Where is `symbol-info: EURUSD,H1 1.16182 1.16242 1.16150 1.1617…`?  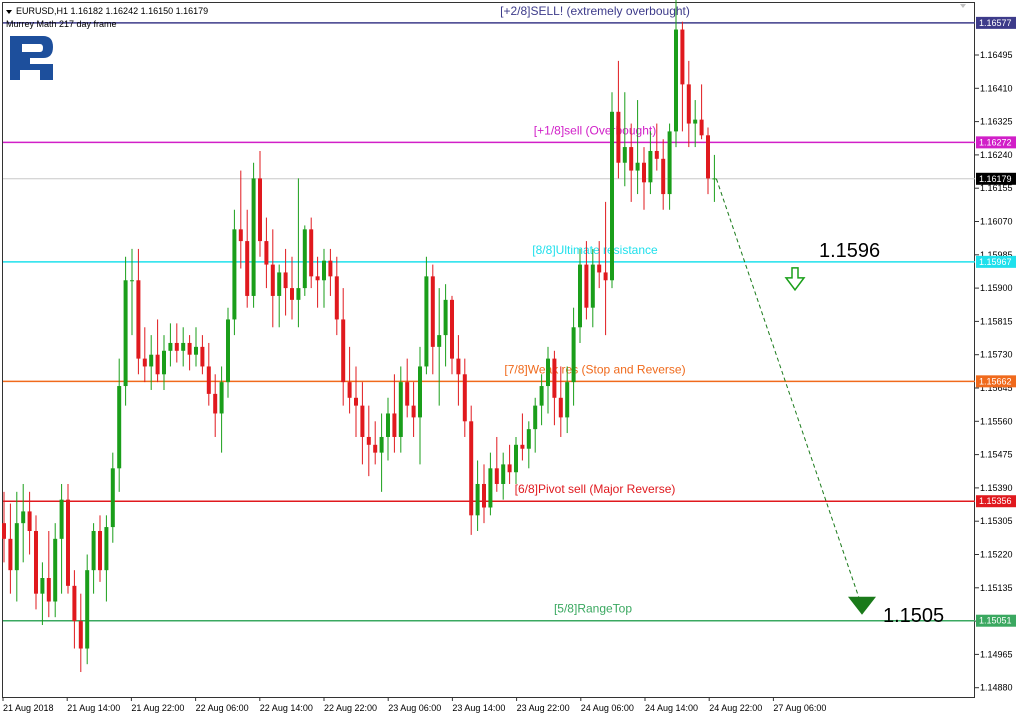 symbol-info: EURUSD,H1 1.16182 1.16242 1.16150 1.1617… is located at coordinates (112, 11).